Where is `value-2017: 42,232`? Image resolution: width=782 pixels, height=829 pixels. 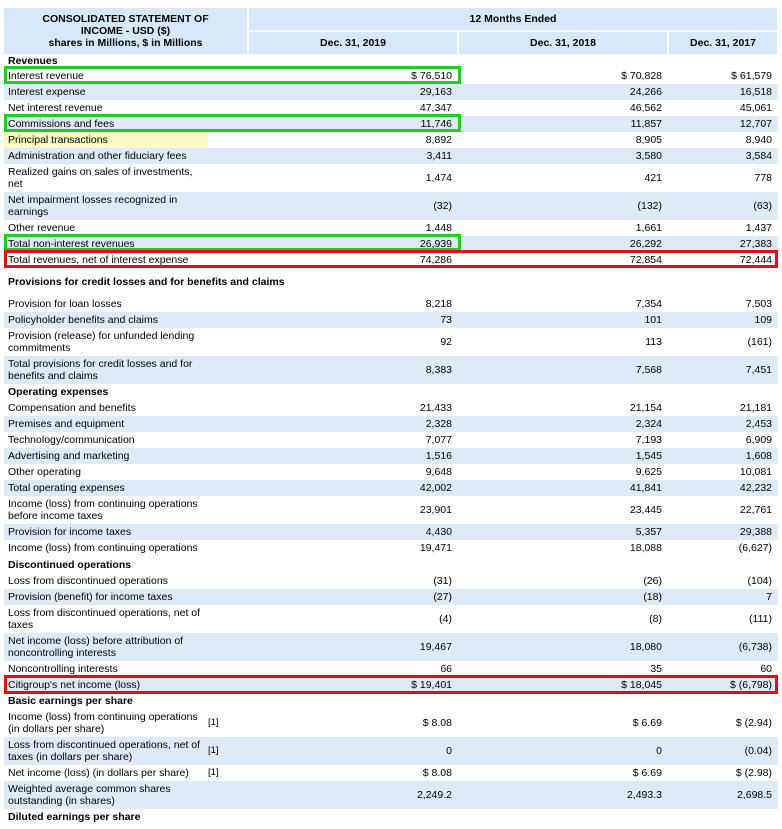
value-2017: 42,232 is located at coordinates (723, 488).